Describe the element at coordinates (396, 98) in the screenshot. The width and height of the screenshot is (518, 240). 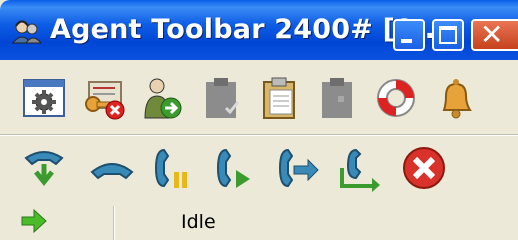
I see `lifebuoy-icon` at that location.